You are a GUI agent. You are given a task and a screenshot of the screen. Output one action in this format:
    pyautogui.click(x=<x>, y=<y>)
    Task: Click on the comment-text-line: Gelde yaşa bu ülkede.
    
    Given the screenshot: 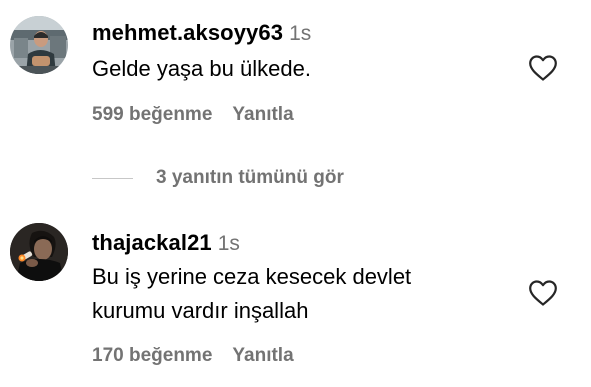 What is the action you would take?
    pyautogui.click(x=201, y=68)
    